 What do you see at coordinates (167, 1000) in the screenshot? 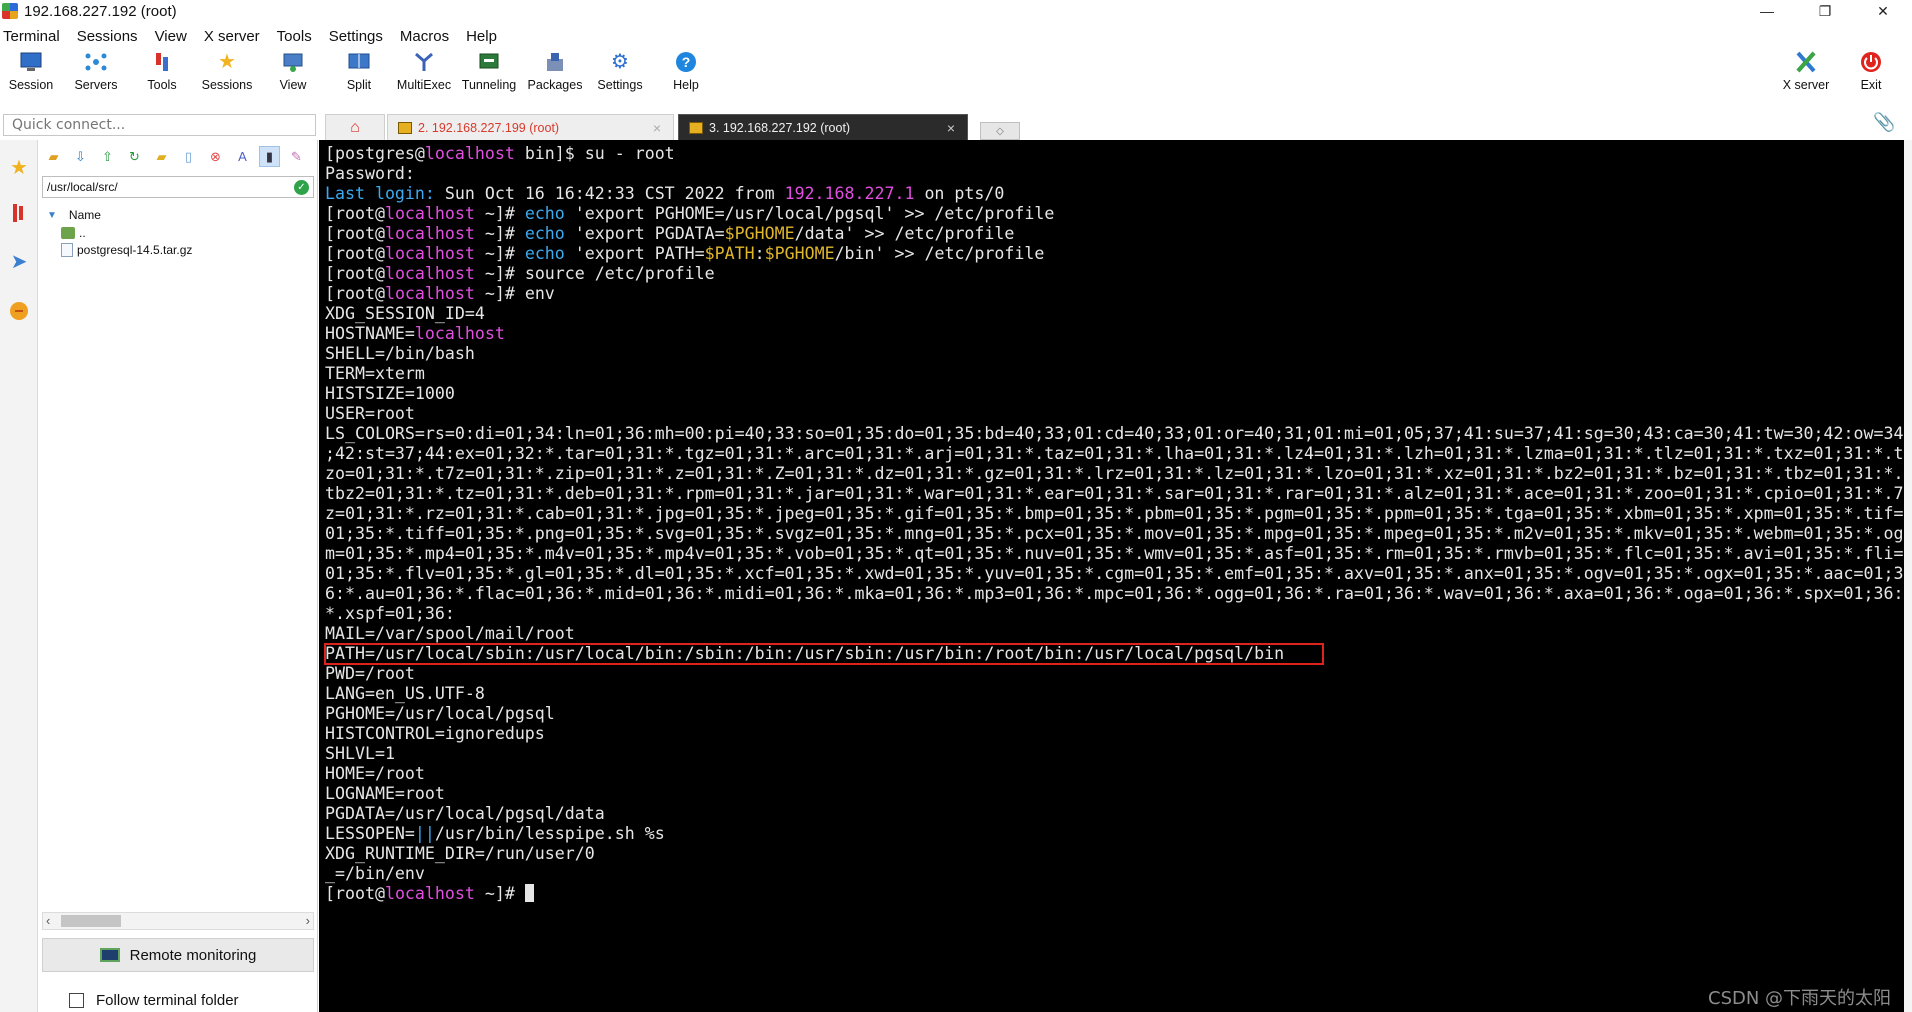
I see `follow-folder-label: Follow terminal folder` at bounding box center [167, 1000].